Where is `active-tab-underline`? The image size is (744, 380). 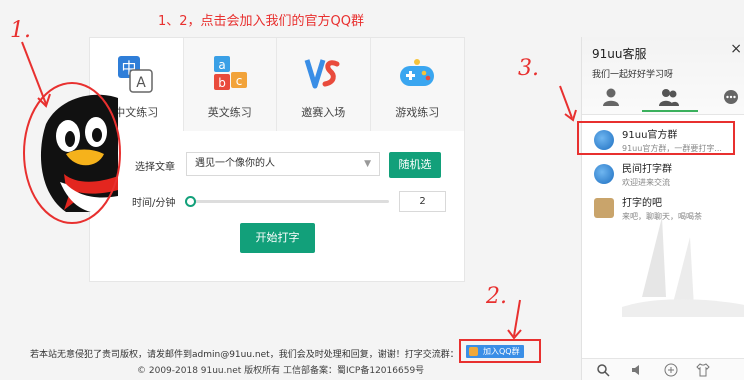 active-tab-underline is located at coordinates (670, 111).